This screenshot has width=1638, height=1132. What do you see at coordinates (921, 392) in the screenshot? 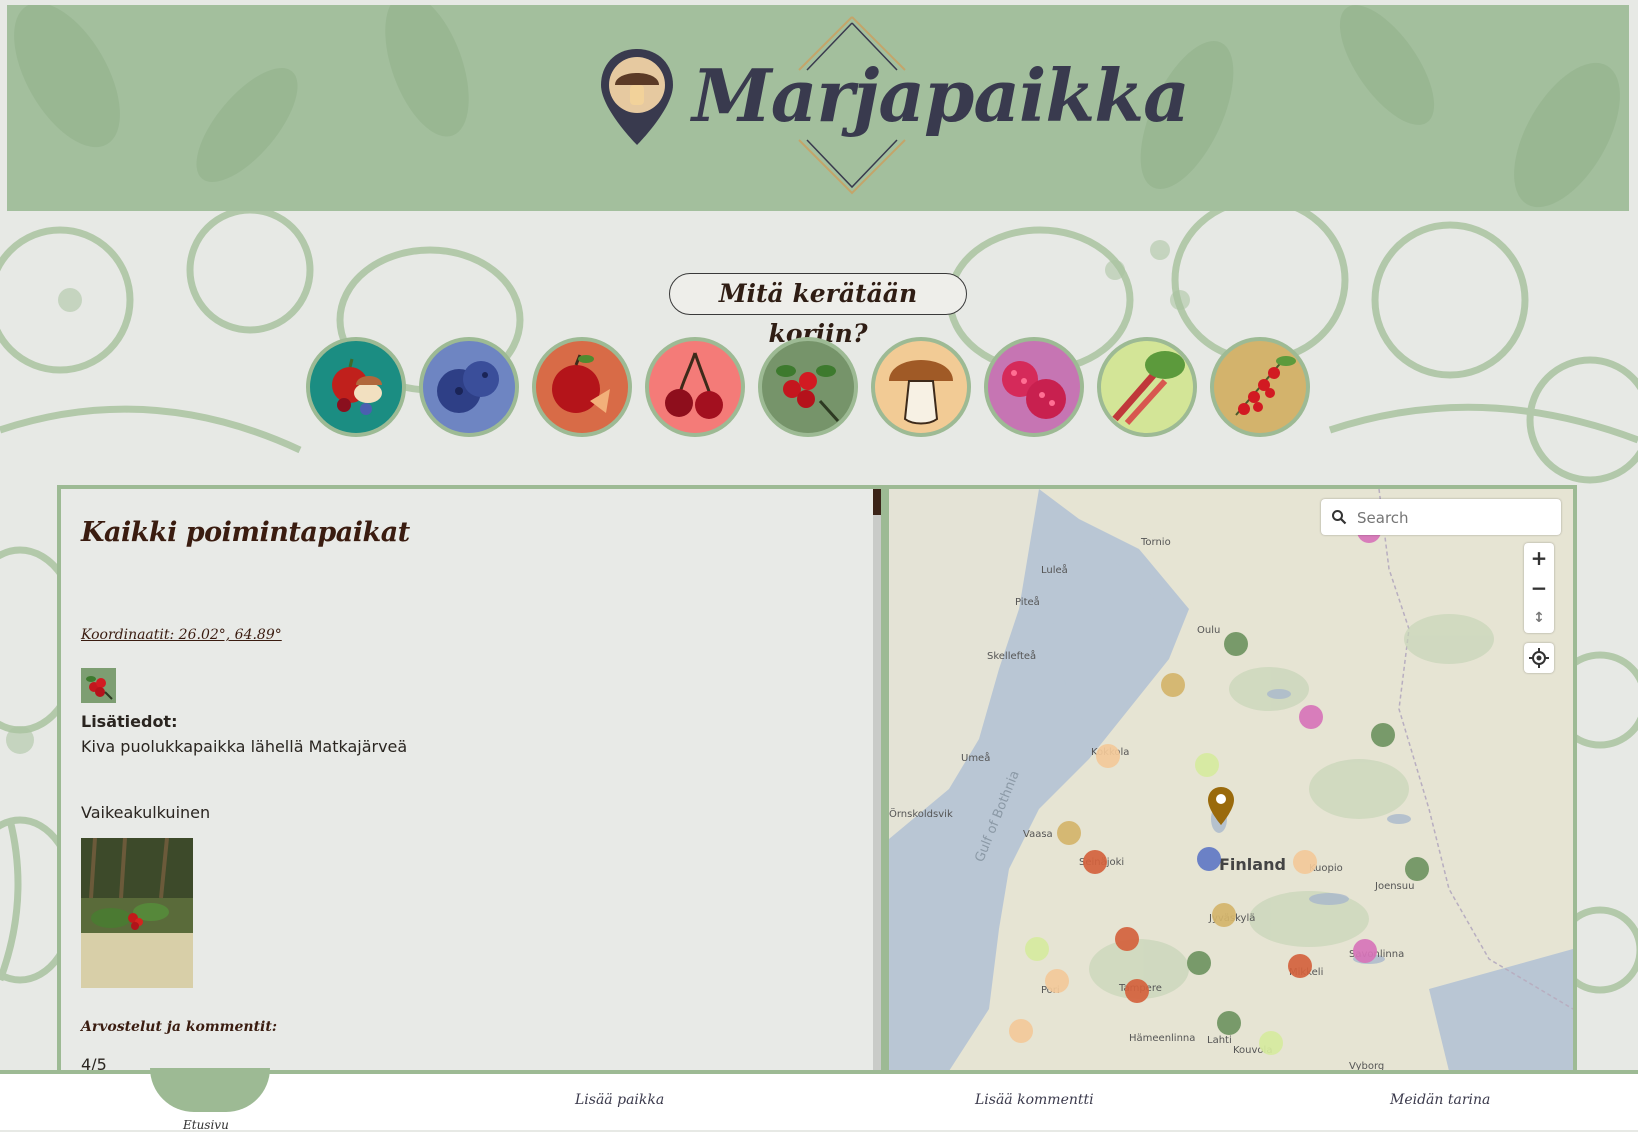
I see `mushroom-icon` at bounding box center [921, 392].